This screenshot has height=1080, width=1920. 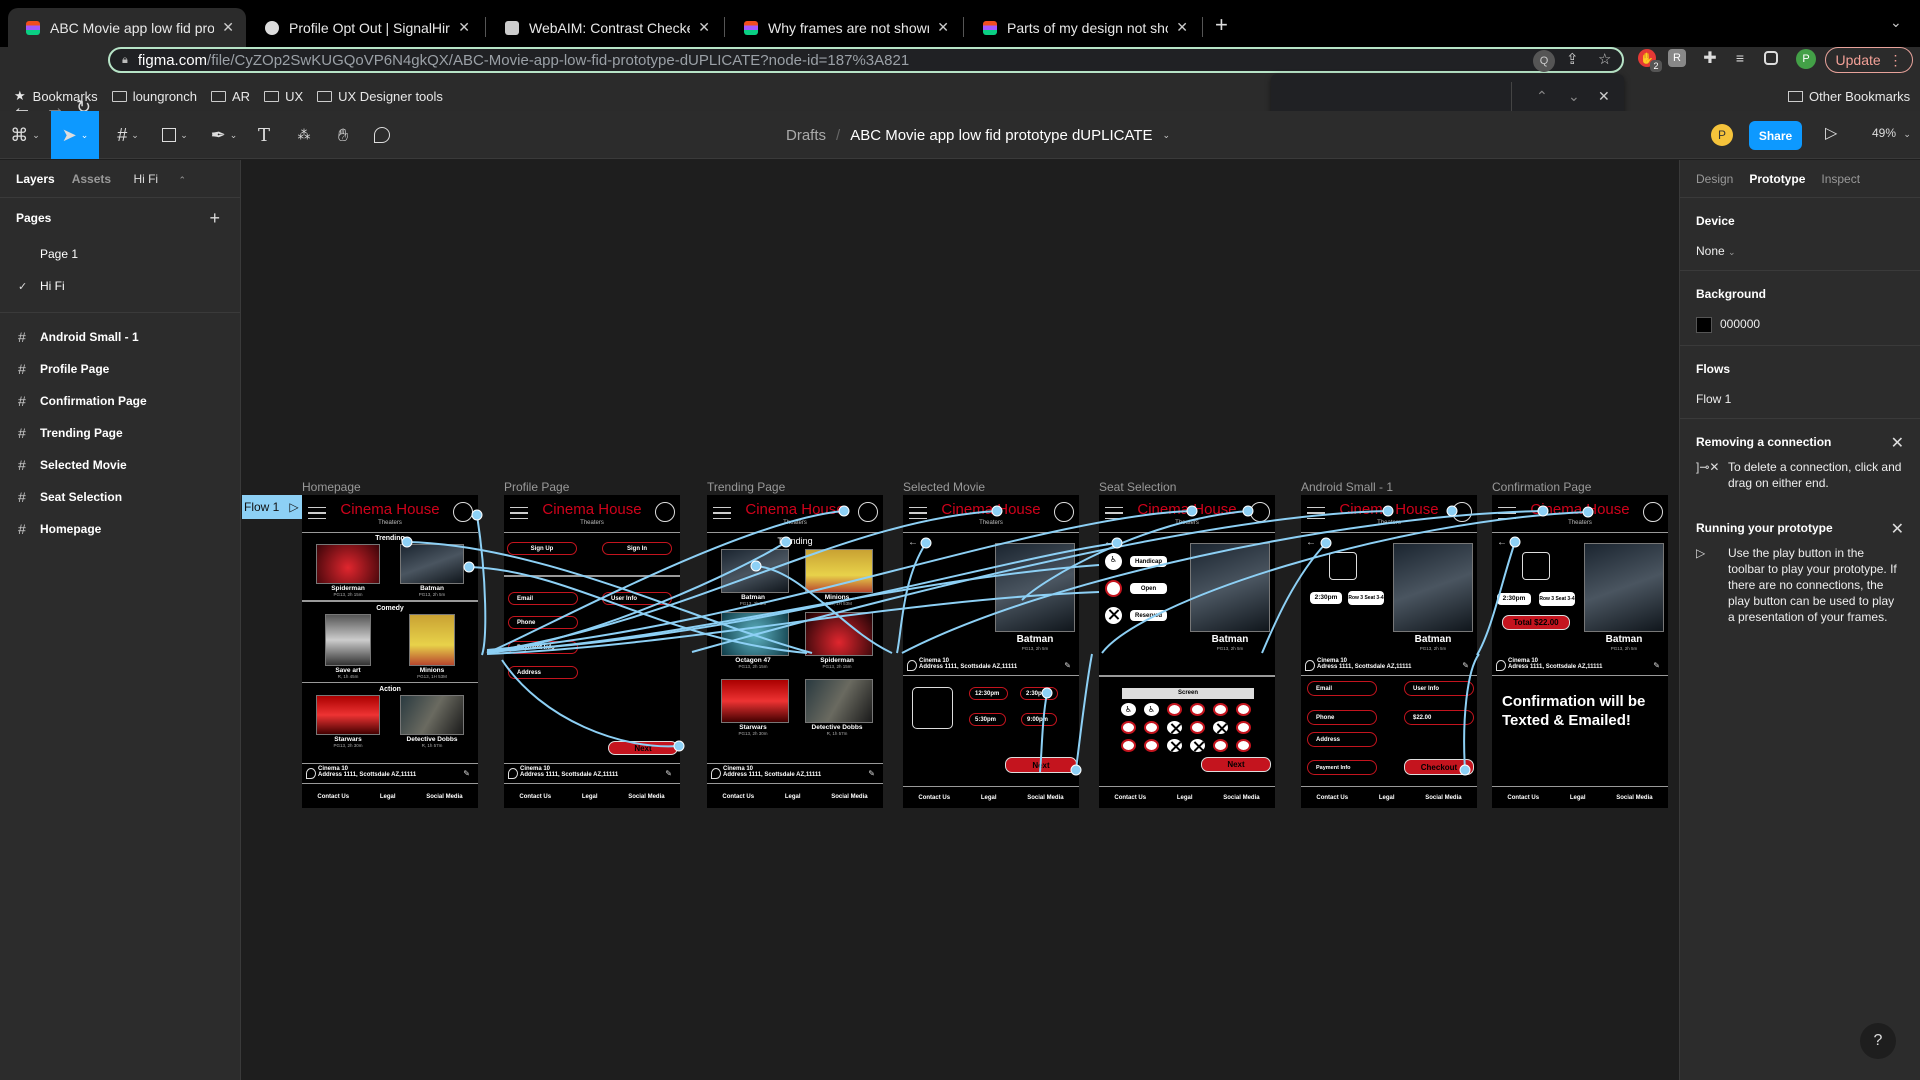 What do you see at coordinates (1869, 60) in the screenshot?
I see `update-button: Update ⋮` at bounding box center [1869, 60].